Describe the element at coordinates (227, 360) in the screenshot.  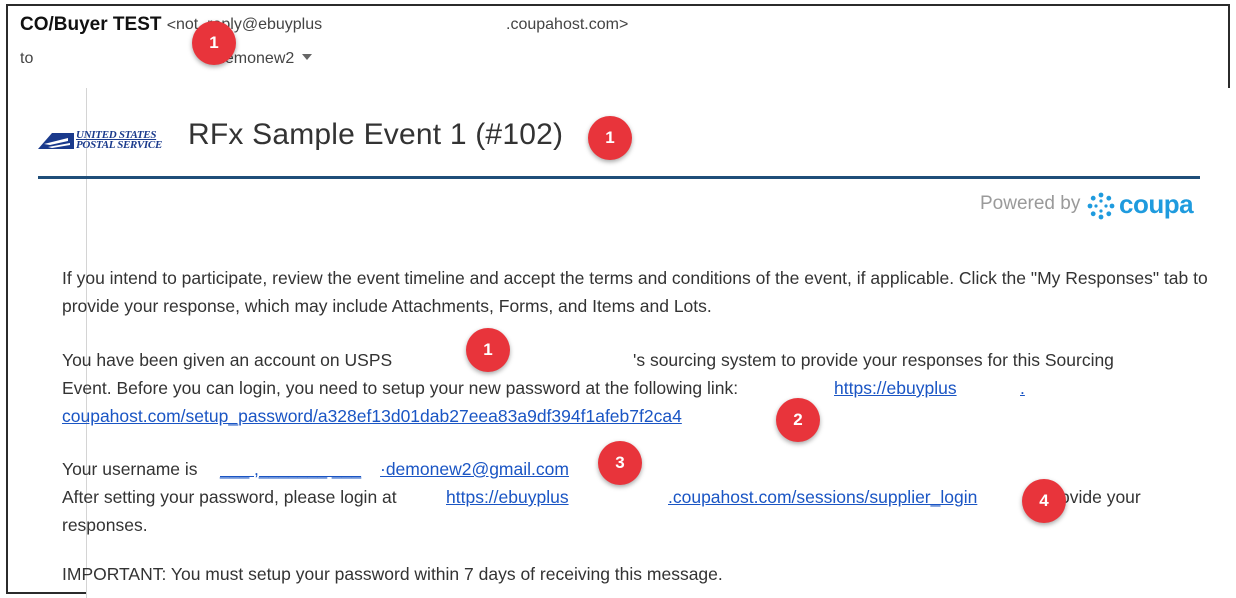
I see `account-text-part1: You have been given an account on USPS` at that location.